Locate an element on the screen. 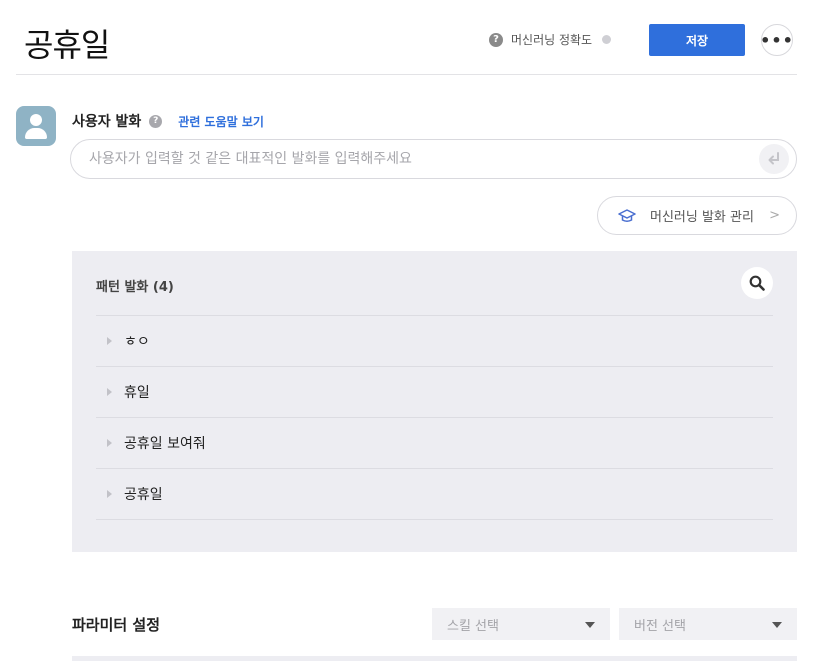  skill-select-value: 스킬 선택 is located at coordinates (473, 626).